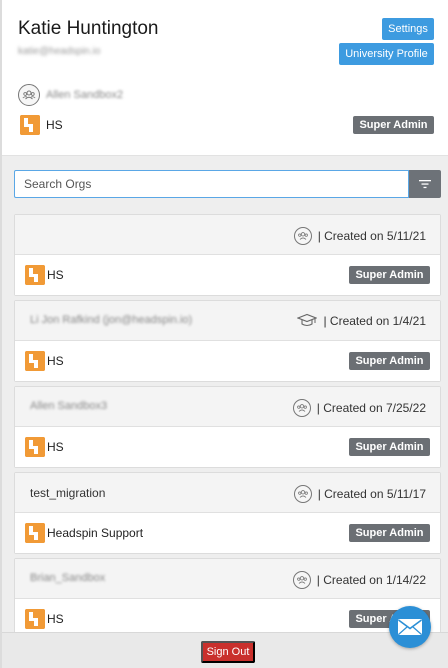  I want to click on filter-icon, so click(425, 184).